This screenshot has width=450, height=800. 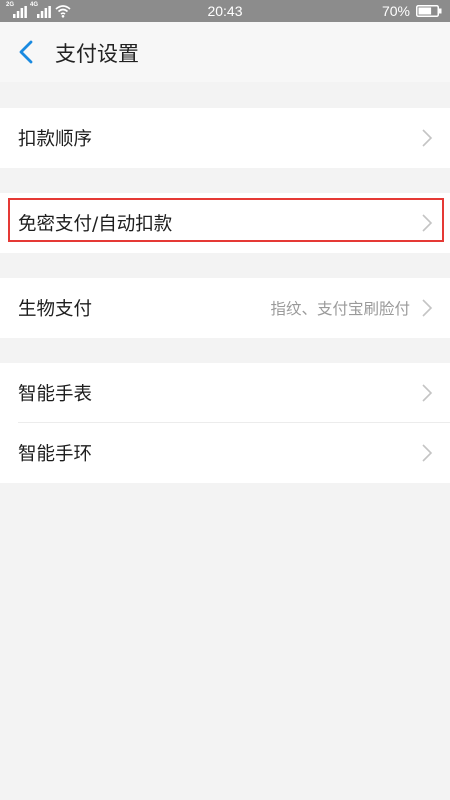 What do you see at coordinates (97, 54) in the screenshot?
I see `page-title: 支付设置` at bounding box center [97, 54].